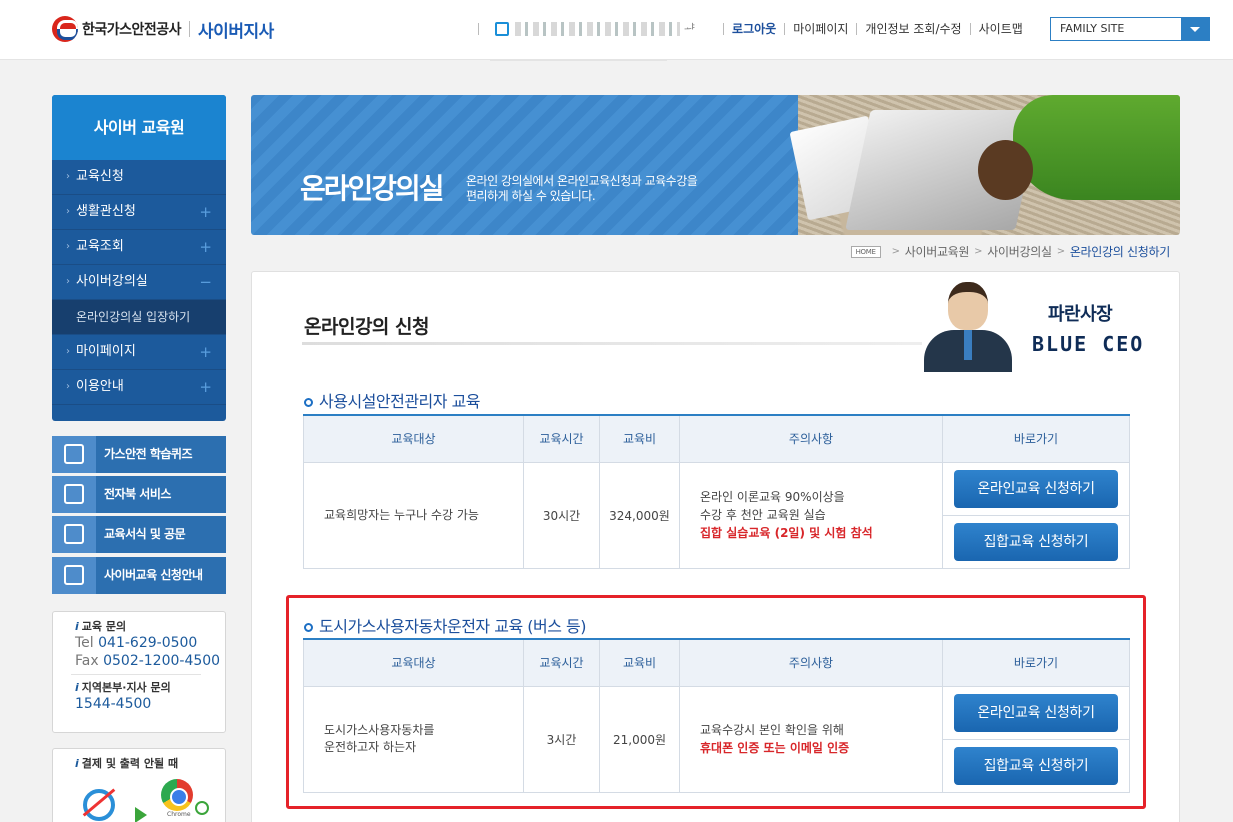  I want to click on user-nav: ᆦ 로그아웃 마이페이지 개인정보 조회/수정 사이트맵, so click(746, 28).